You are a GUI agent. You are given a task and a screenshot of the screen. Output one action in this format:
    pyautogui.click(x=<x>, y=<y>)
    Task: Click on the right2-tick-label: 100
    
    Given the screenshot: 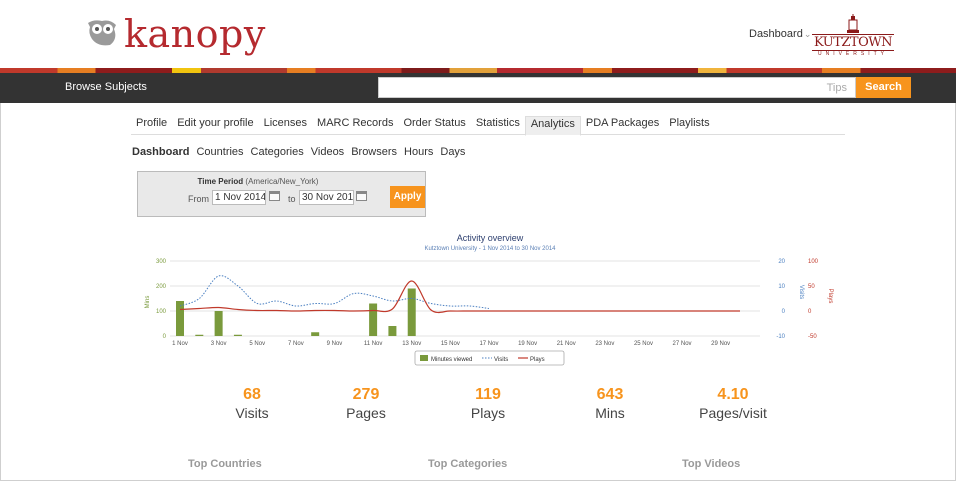 What is the action you would take?
    pyautogui.click(x=813, y=262)
    